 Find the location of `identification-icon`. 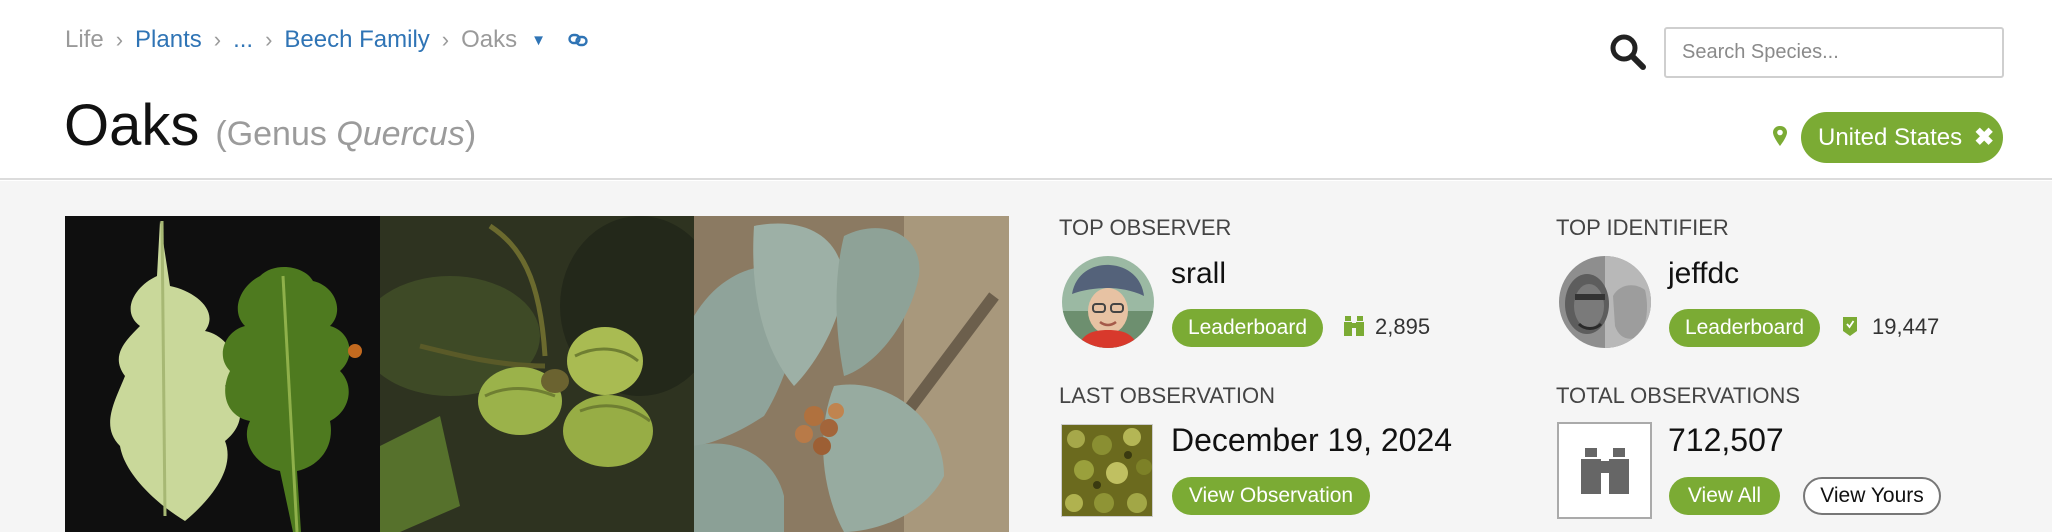

identification-icon is located at coordinates (1850, 328).